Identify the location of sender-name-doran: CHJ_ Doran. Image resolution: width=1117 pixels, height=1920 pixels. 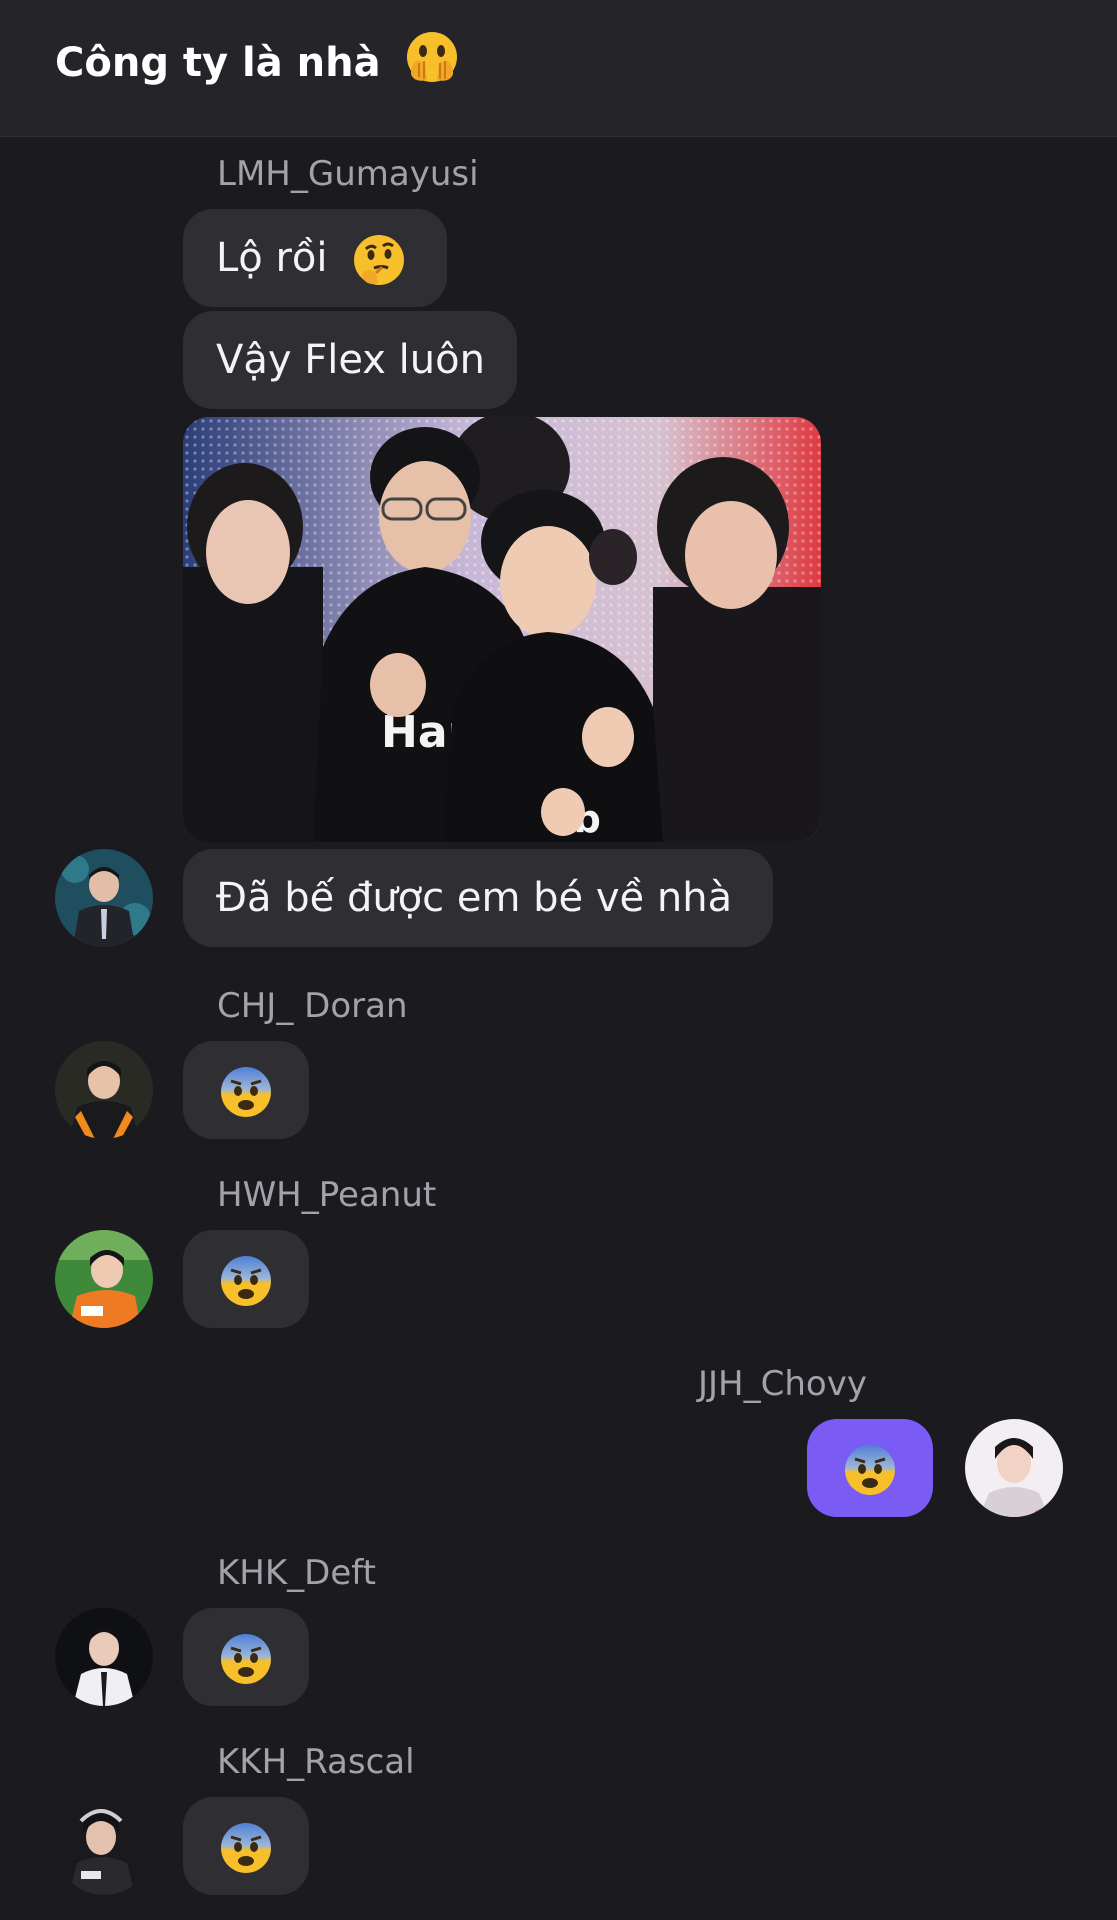
(312, 1006).